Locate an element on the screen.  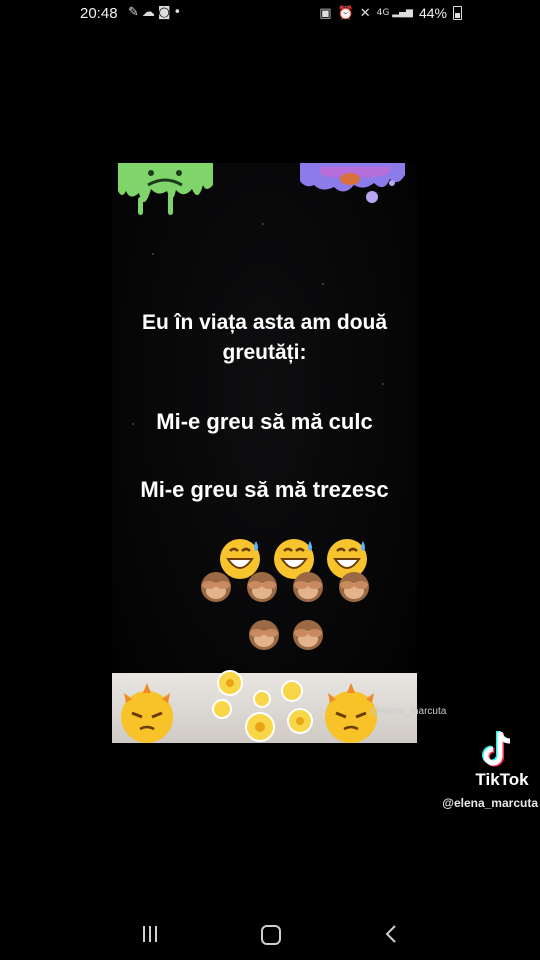
caption-line: Mi-e greu să mă culc is located at coordinates (264, 421).